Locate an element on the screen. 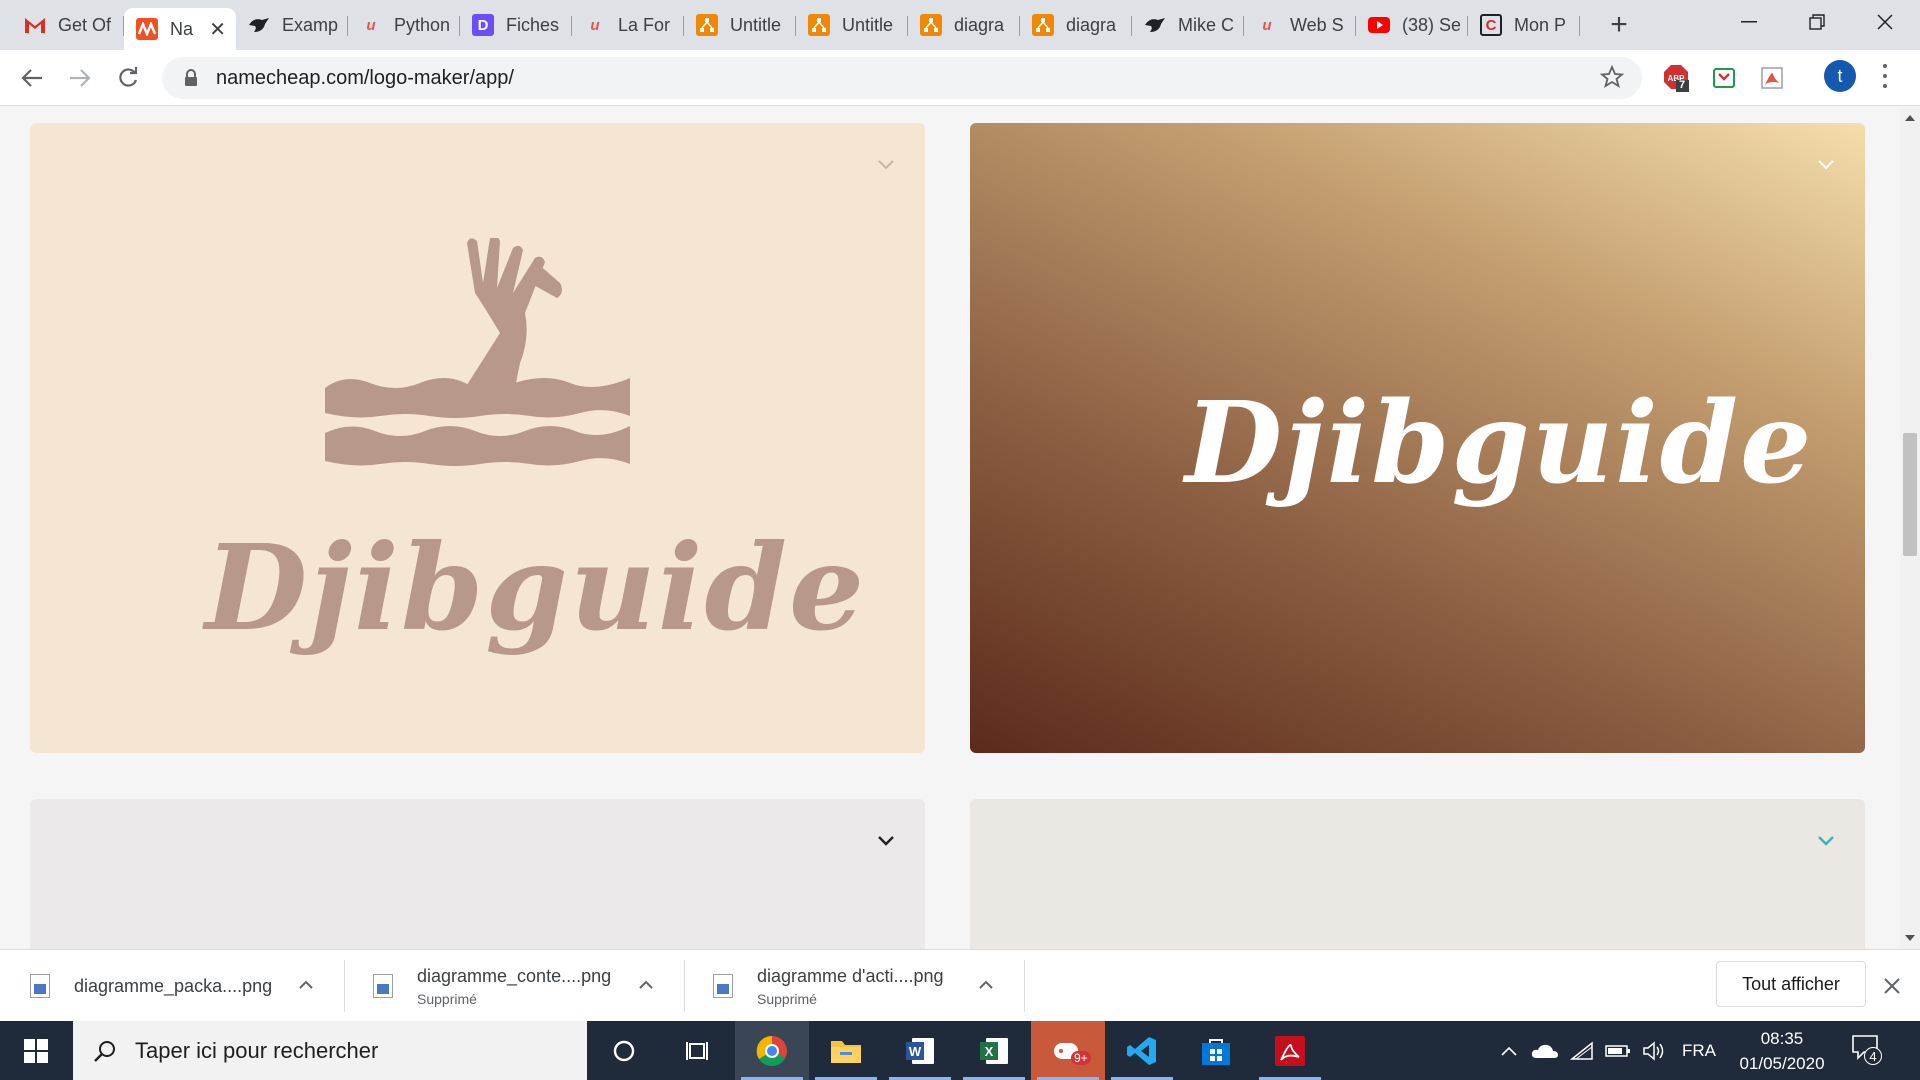 Image resolution: width=1920 pixels, height=1080 pixels. close-tab-icon: ✕ is located at coordinates (217, 29).